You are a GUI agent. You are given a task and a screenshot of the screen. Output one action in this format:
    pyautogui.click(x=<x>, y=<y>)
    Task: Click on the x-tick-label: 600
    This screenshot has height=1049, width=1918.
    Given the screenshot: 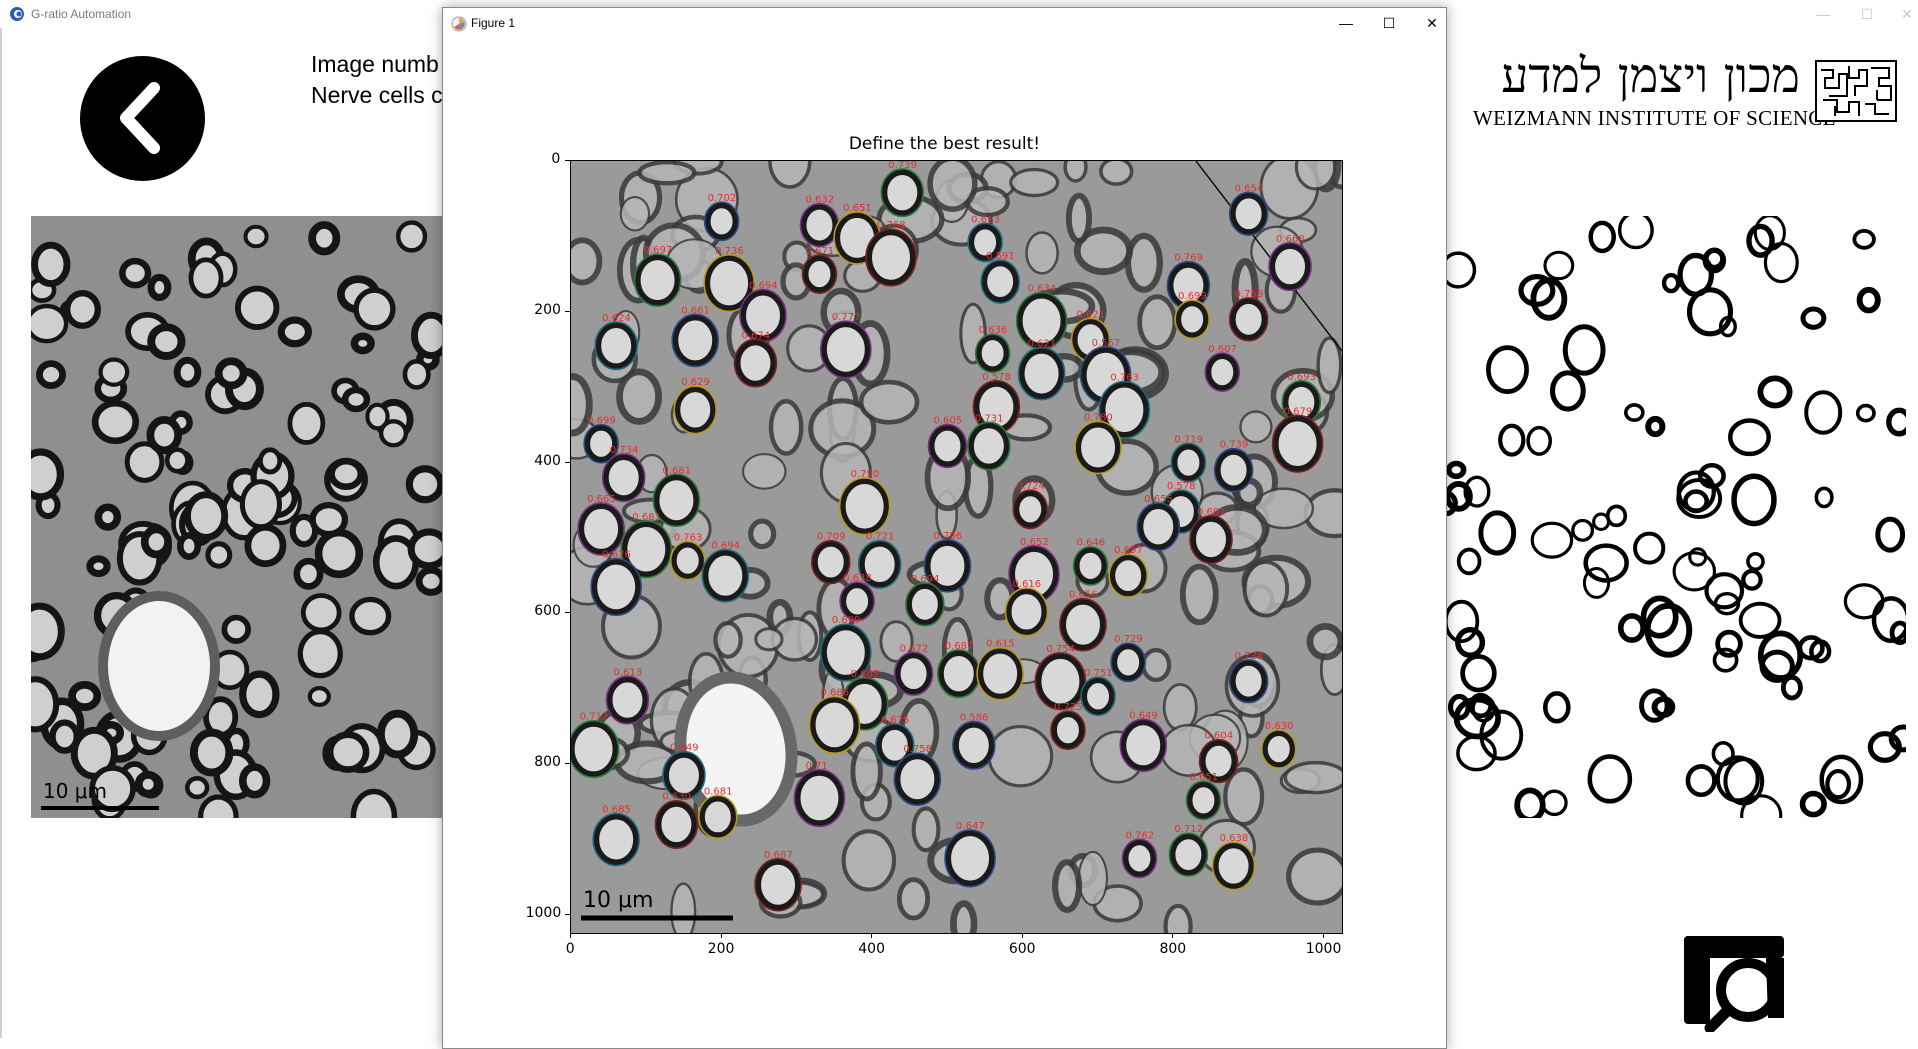 What is the action you would take?
    pyautogui.click(x=1022, y=949)
    